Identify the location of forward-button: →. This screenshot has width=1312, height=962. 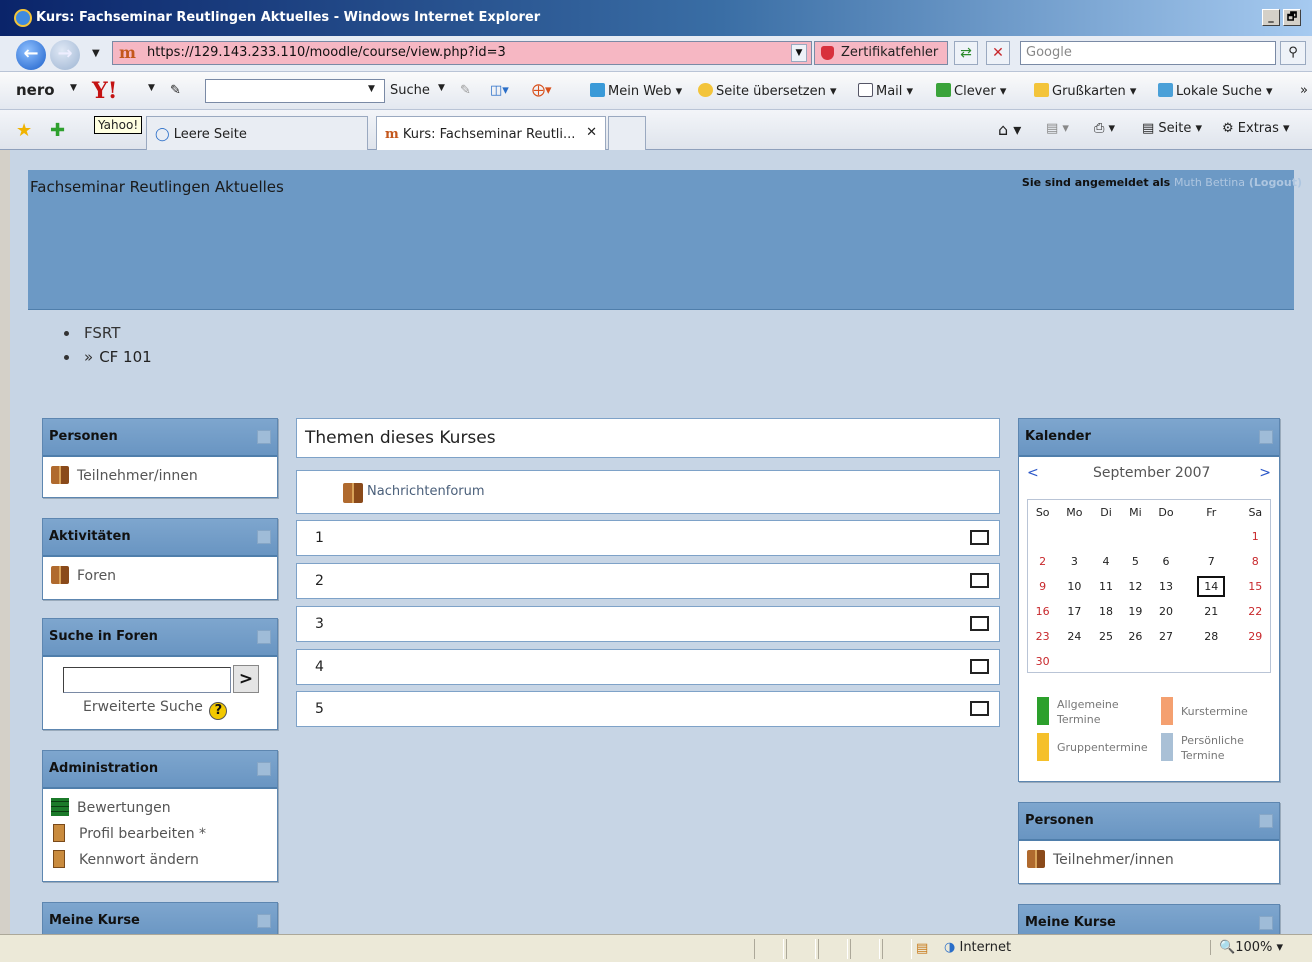
(65, 55).